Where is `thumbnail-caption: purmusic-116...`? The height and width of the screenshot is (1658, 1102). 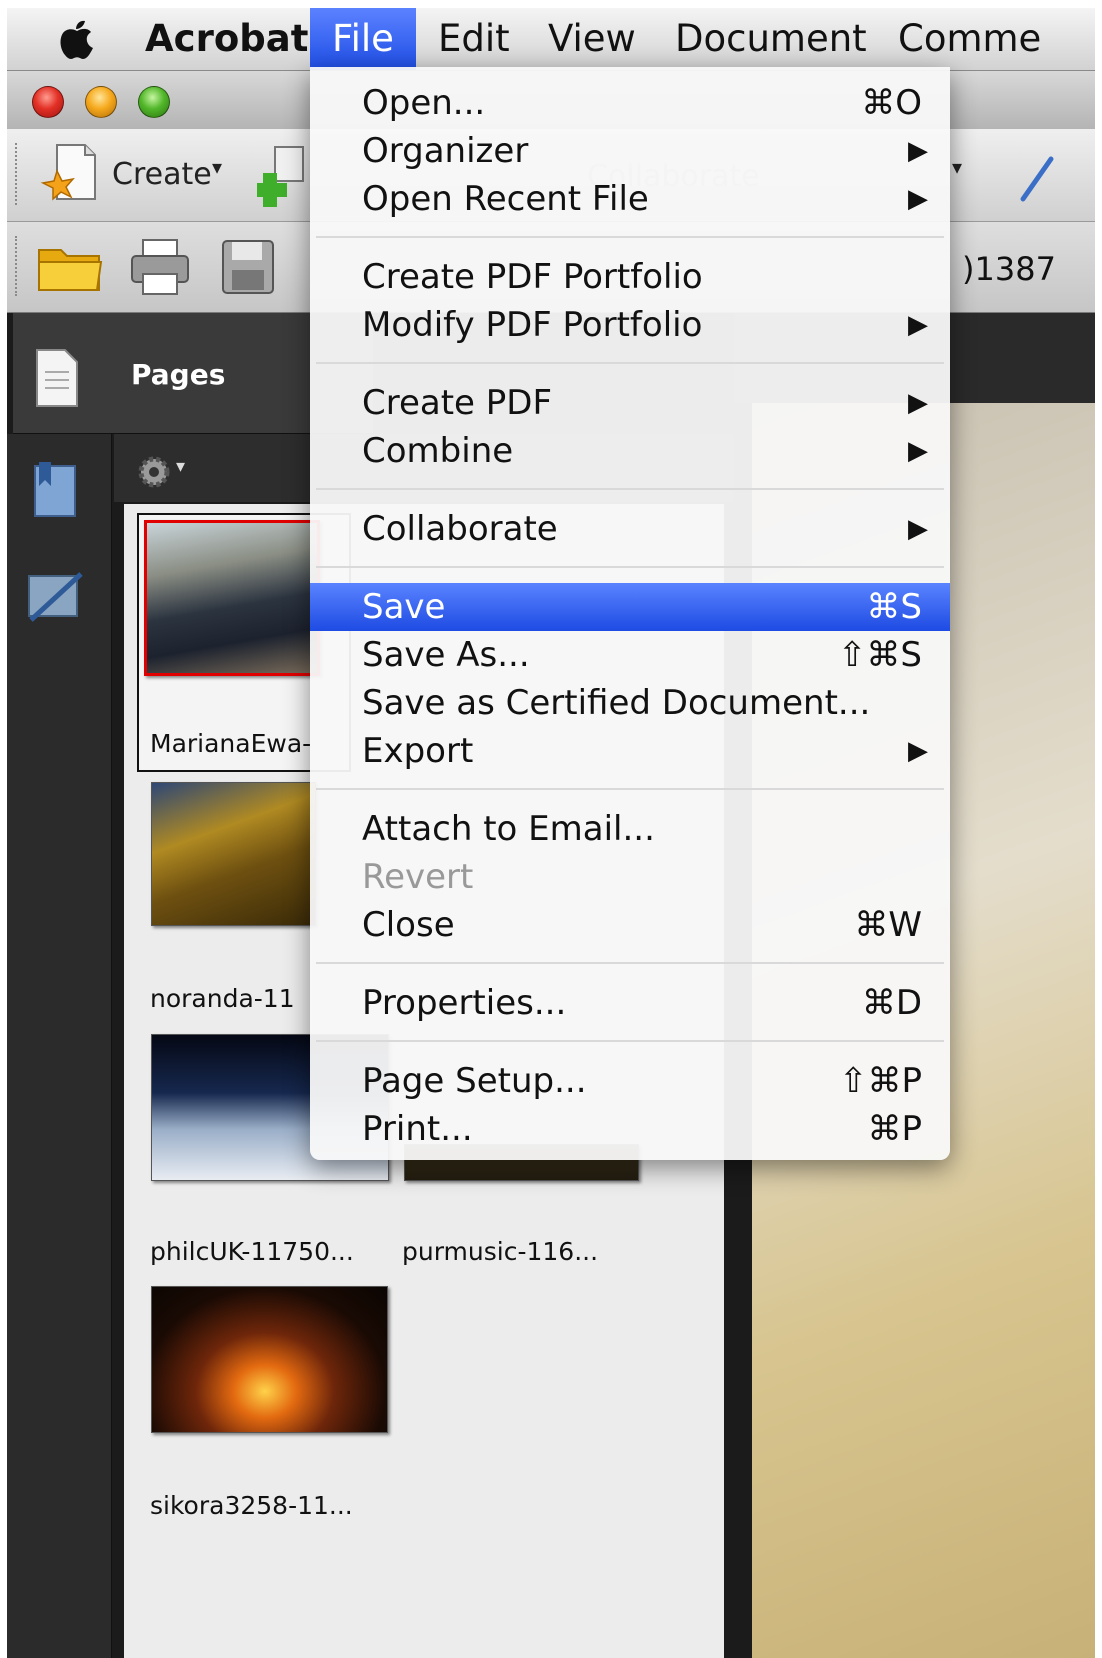 thumbnail-caption: purmusic-116... is located at coordinates (500, 1251).